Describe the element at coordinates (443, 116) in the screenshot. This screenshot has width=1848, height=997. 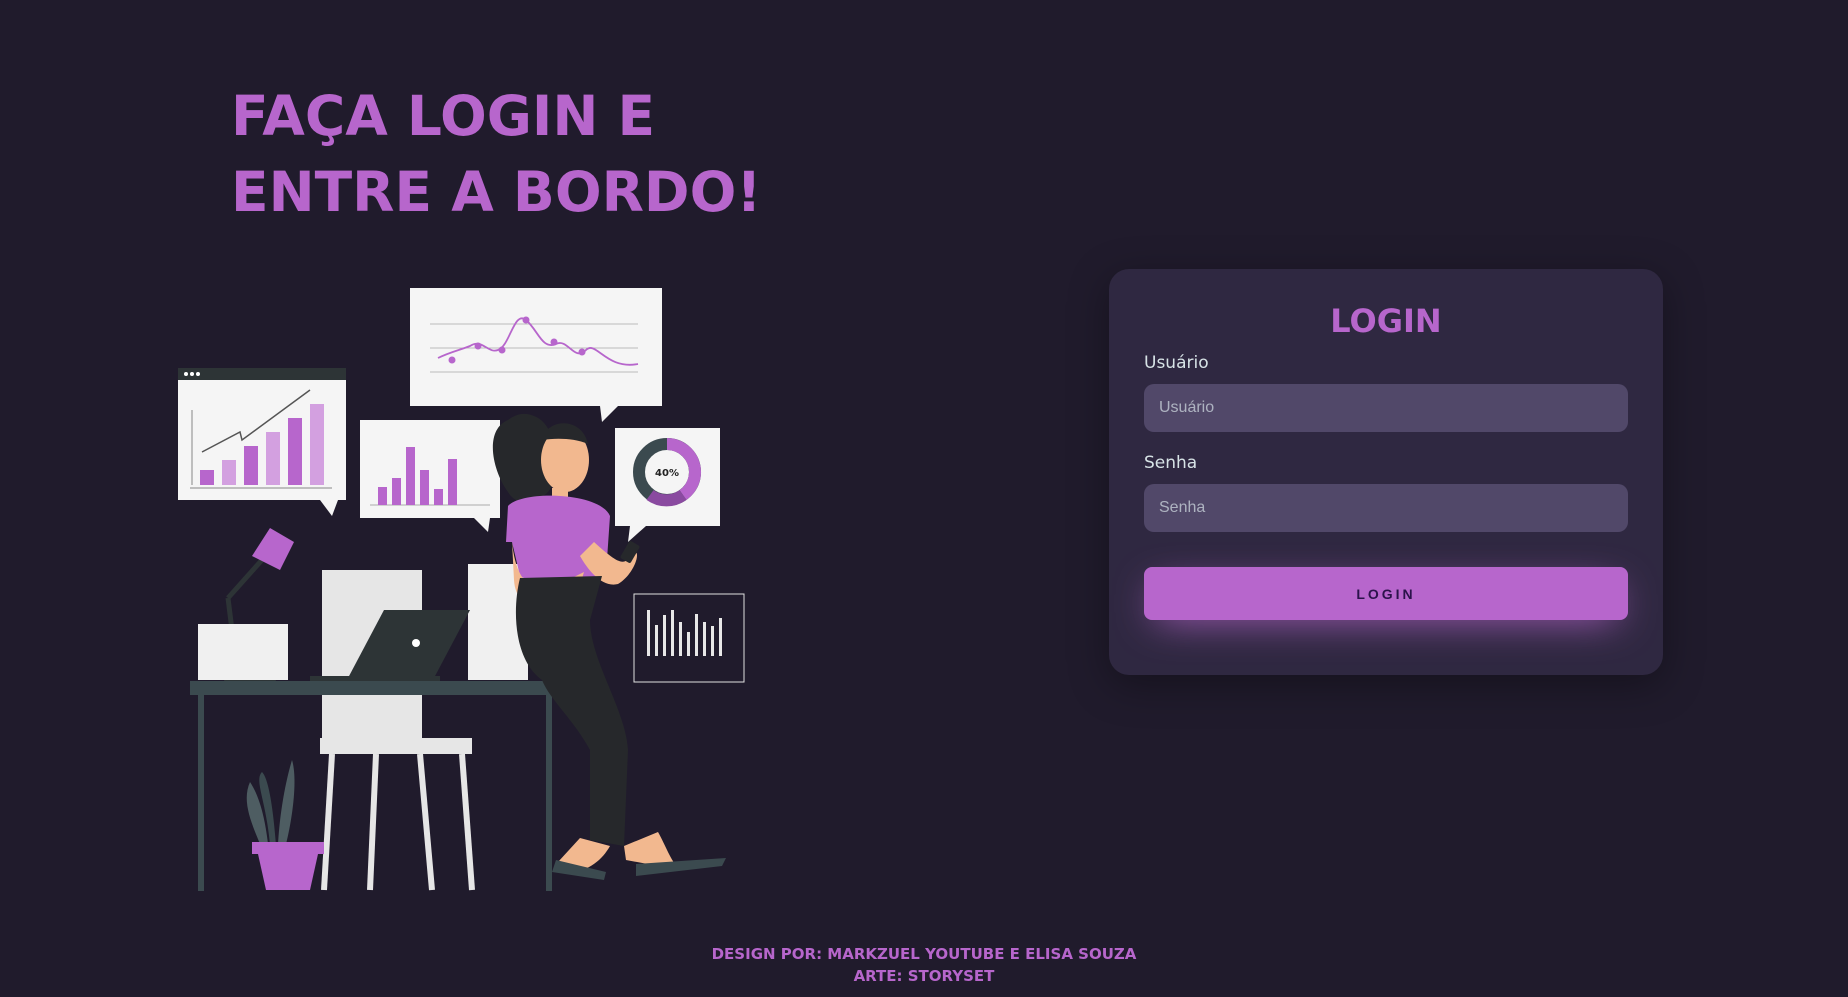
I see `headline-line-1: FAÇA LOGIN E` at that location.